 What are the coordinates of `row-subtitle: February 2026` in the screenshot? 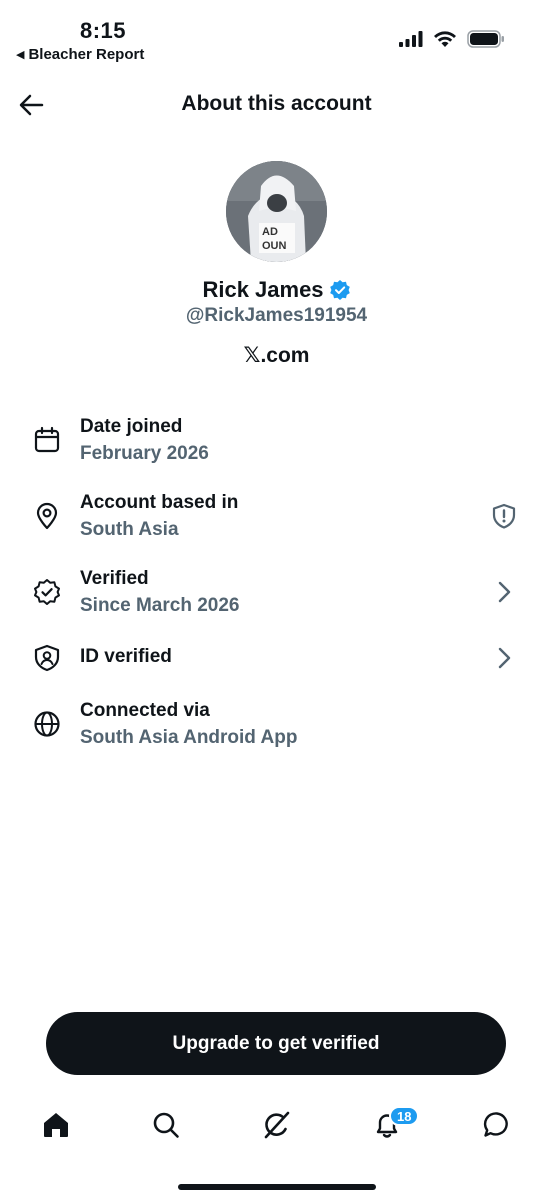 It's located at (144, 453).